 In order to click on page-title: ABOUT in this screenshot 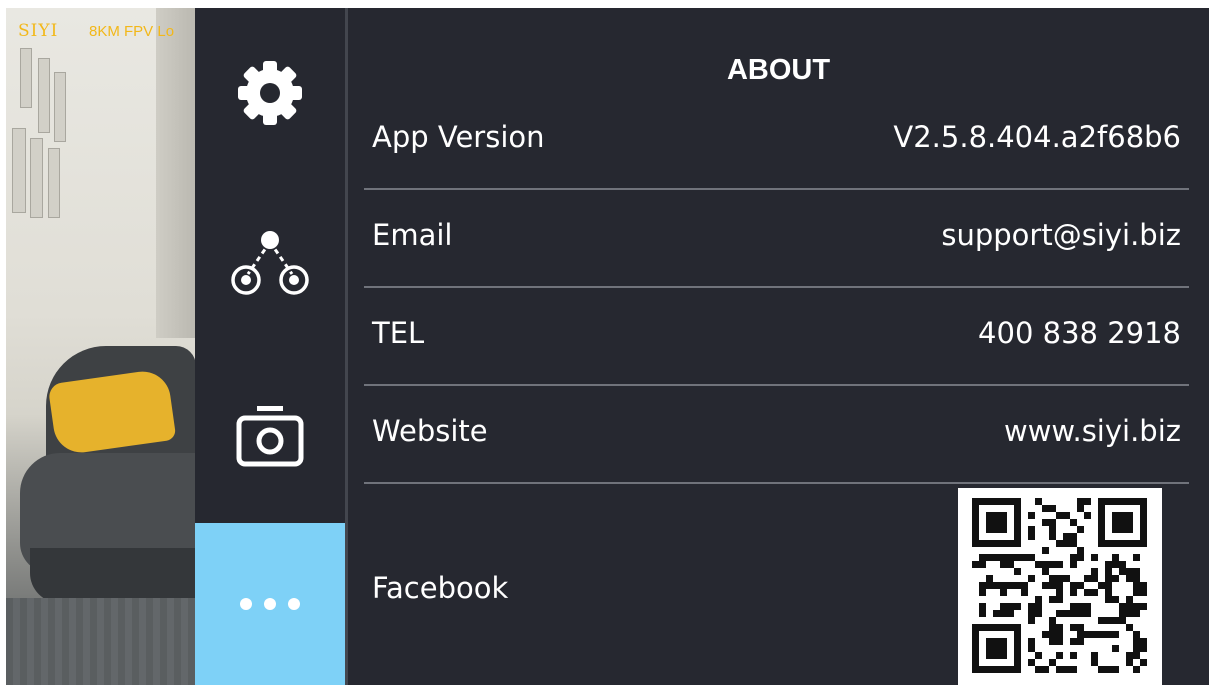, I will do `click(778, 70)`.